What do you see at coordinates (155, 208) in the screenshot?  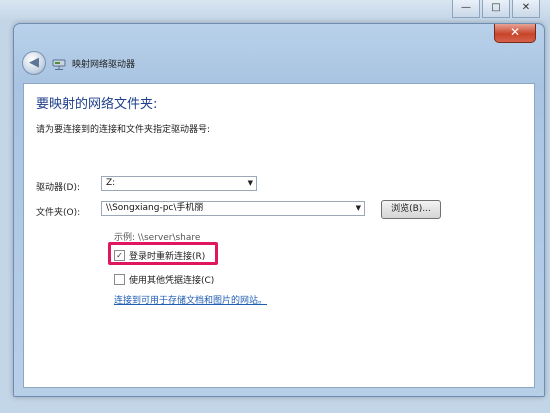 I see `folder-combobox-value: \\Songxiang-pc\手机丽` at bounding box center [155, 208].